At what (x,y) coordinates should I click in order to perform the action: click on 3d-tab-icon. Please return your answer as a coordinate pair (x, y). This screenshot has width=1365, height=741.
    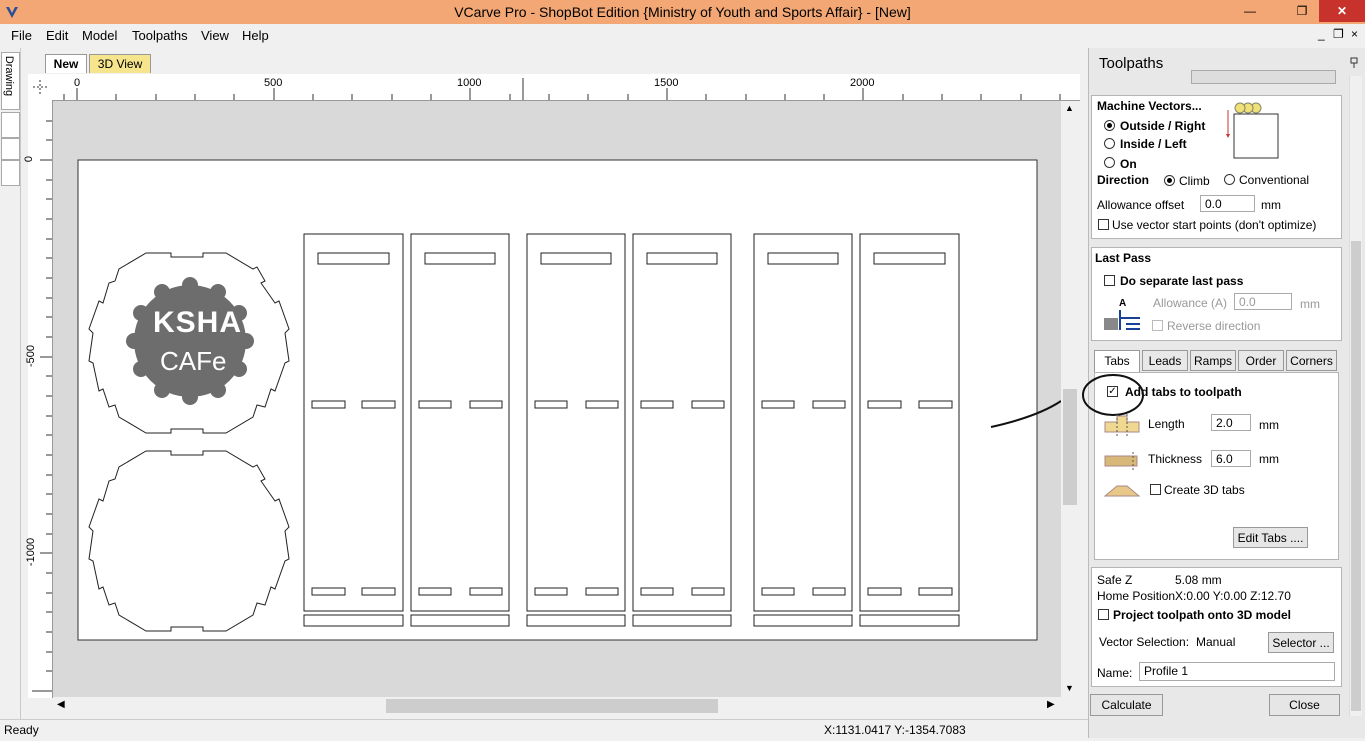
    Looking at the image, I should click on (1122, 491).